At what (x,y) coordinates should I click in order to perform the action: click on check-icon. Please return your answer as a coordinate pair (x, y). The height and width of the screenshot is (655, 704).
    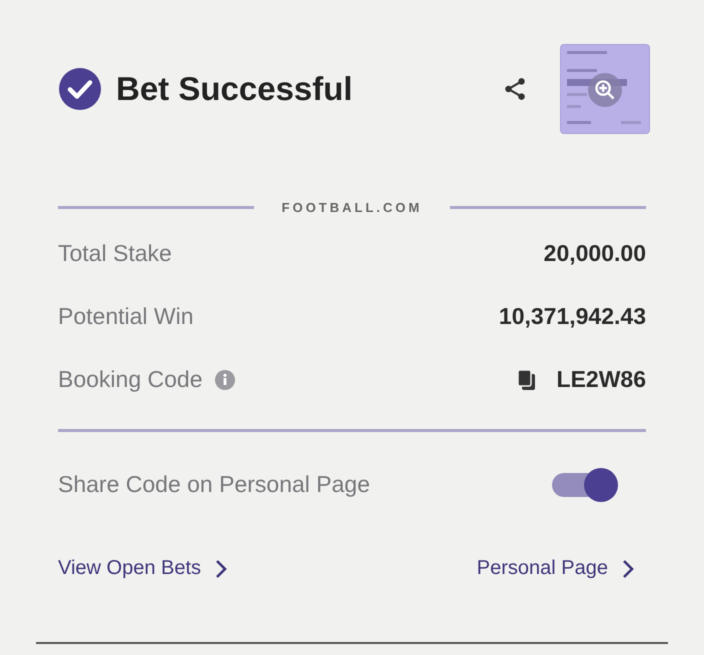
    Looking at the image, I should click on (80, 89).